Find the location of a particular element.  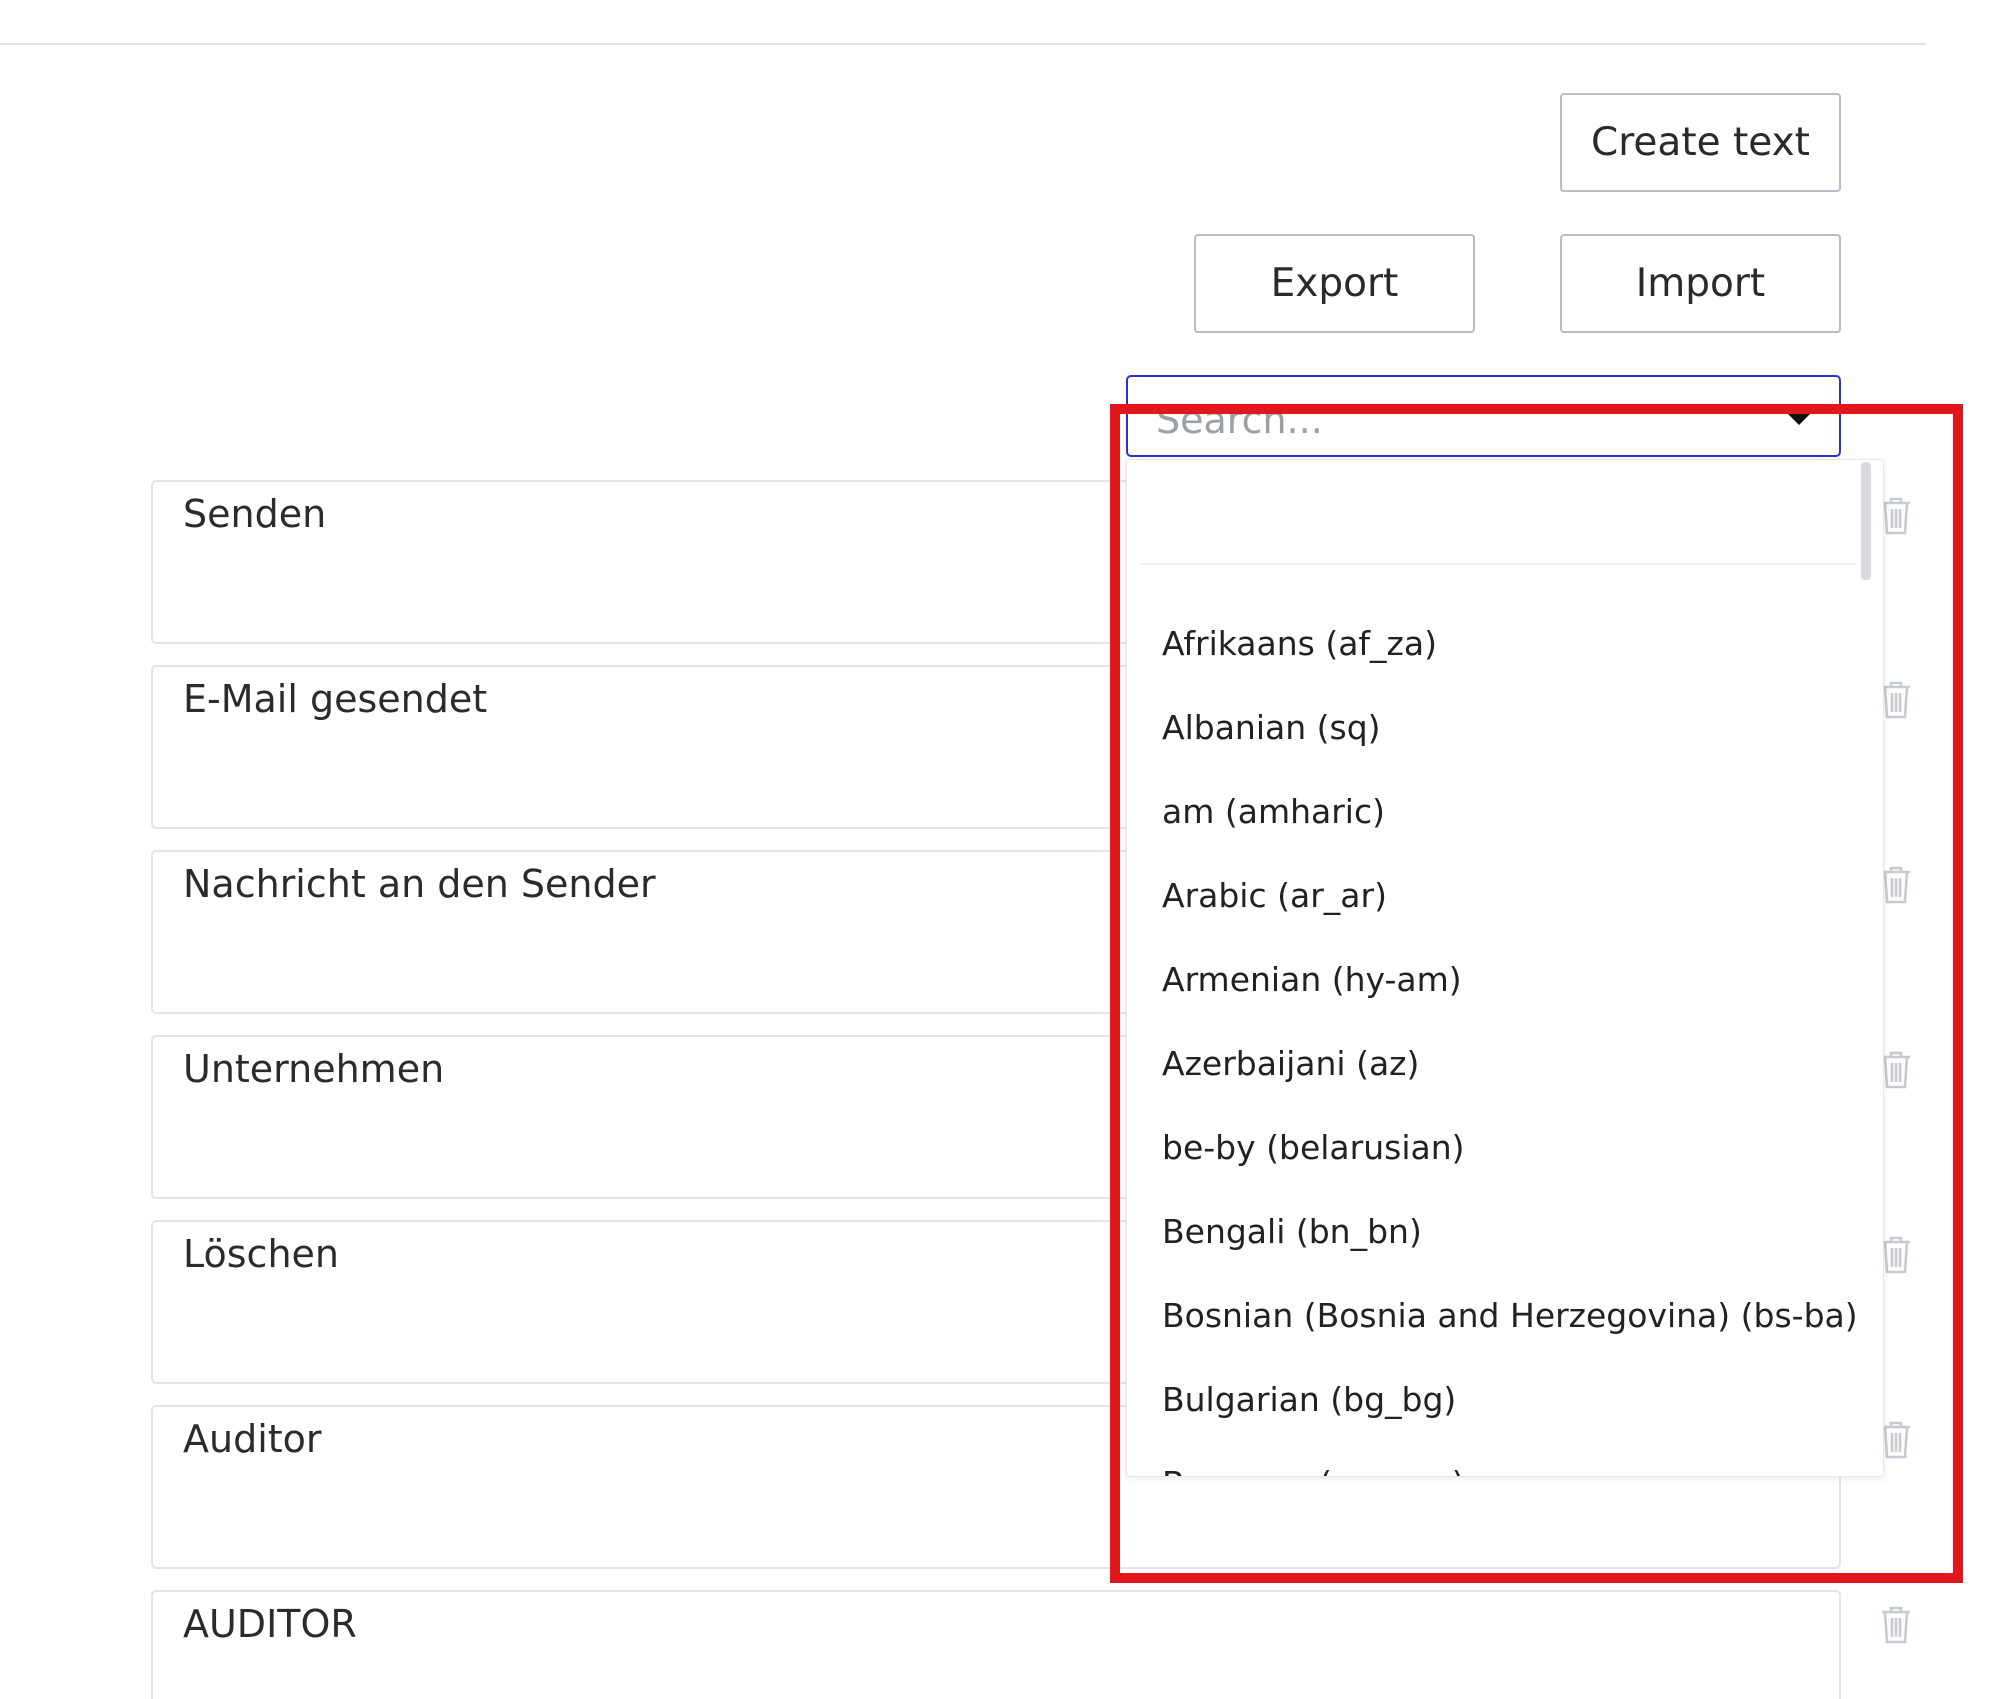

language-option: Azerbaijani (az) is located at coordinates (1507, 1063).